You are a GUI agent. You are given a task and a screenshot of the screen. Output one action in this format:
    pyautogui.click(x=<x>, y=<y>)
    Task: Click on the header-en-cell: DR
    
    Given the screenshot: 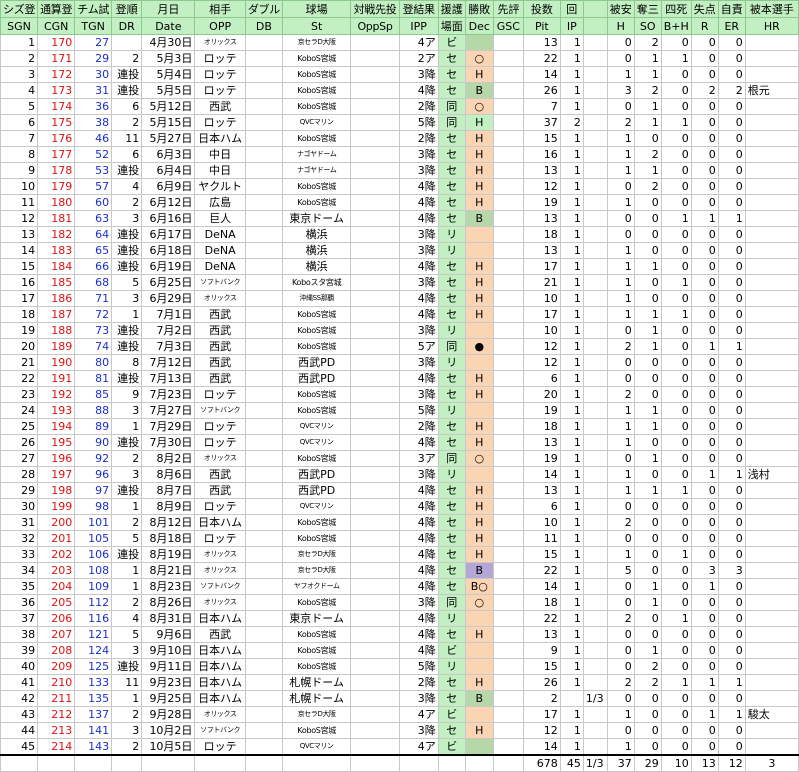 What is the action you would take?
    pyautogui.click(x=127, y=26)
    